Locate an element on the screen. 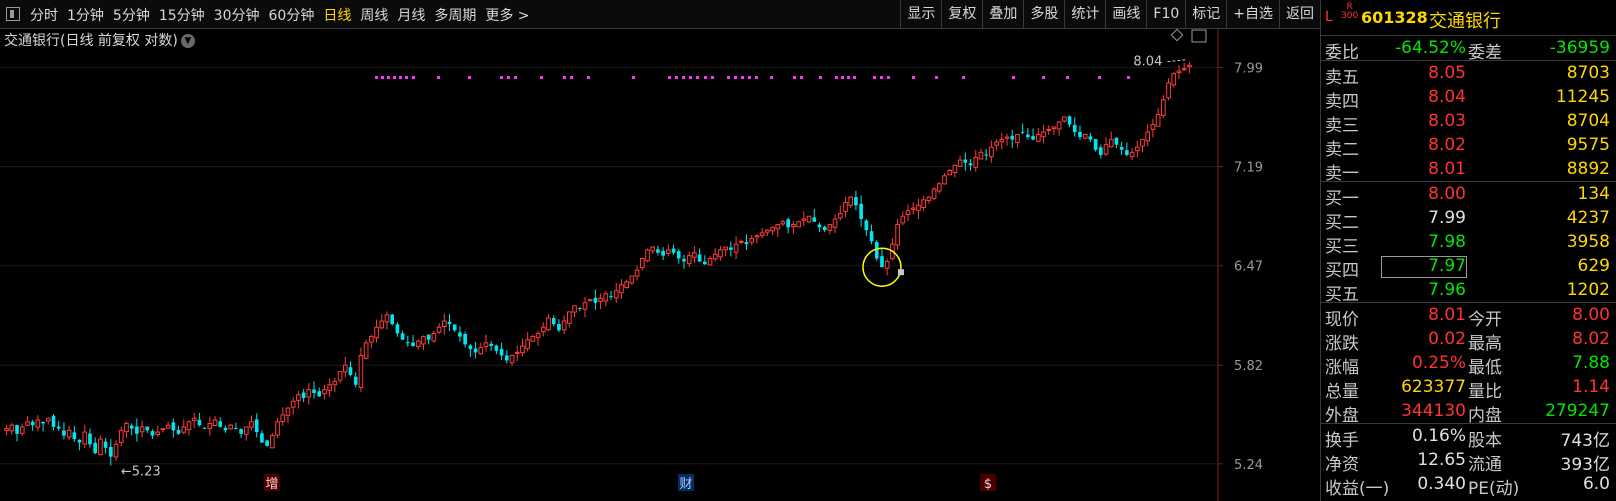 The width and height of the screenshot is (1616, 501). ask-volume: 8703 is located at coordinates (1588, 73).